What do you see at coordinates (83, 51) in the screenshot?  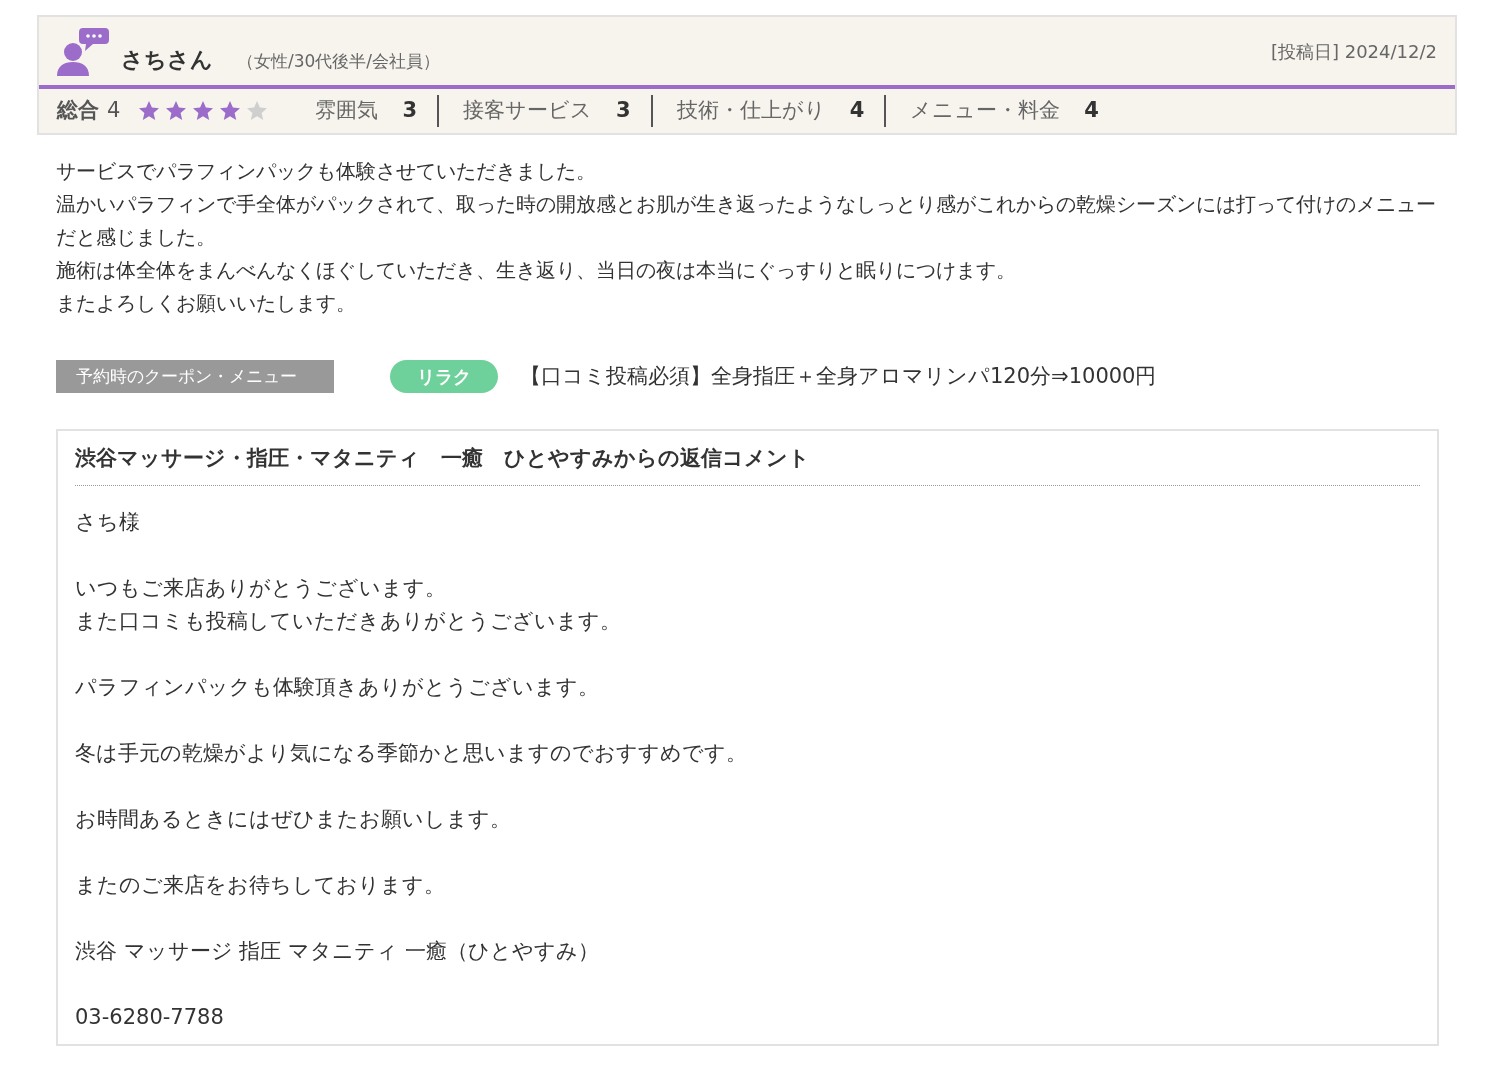 I see `user-comment-icon` at bounding box center [83, 51].